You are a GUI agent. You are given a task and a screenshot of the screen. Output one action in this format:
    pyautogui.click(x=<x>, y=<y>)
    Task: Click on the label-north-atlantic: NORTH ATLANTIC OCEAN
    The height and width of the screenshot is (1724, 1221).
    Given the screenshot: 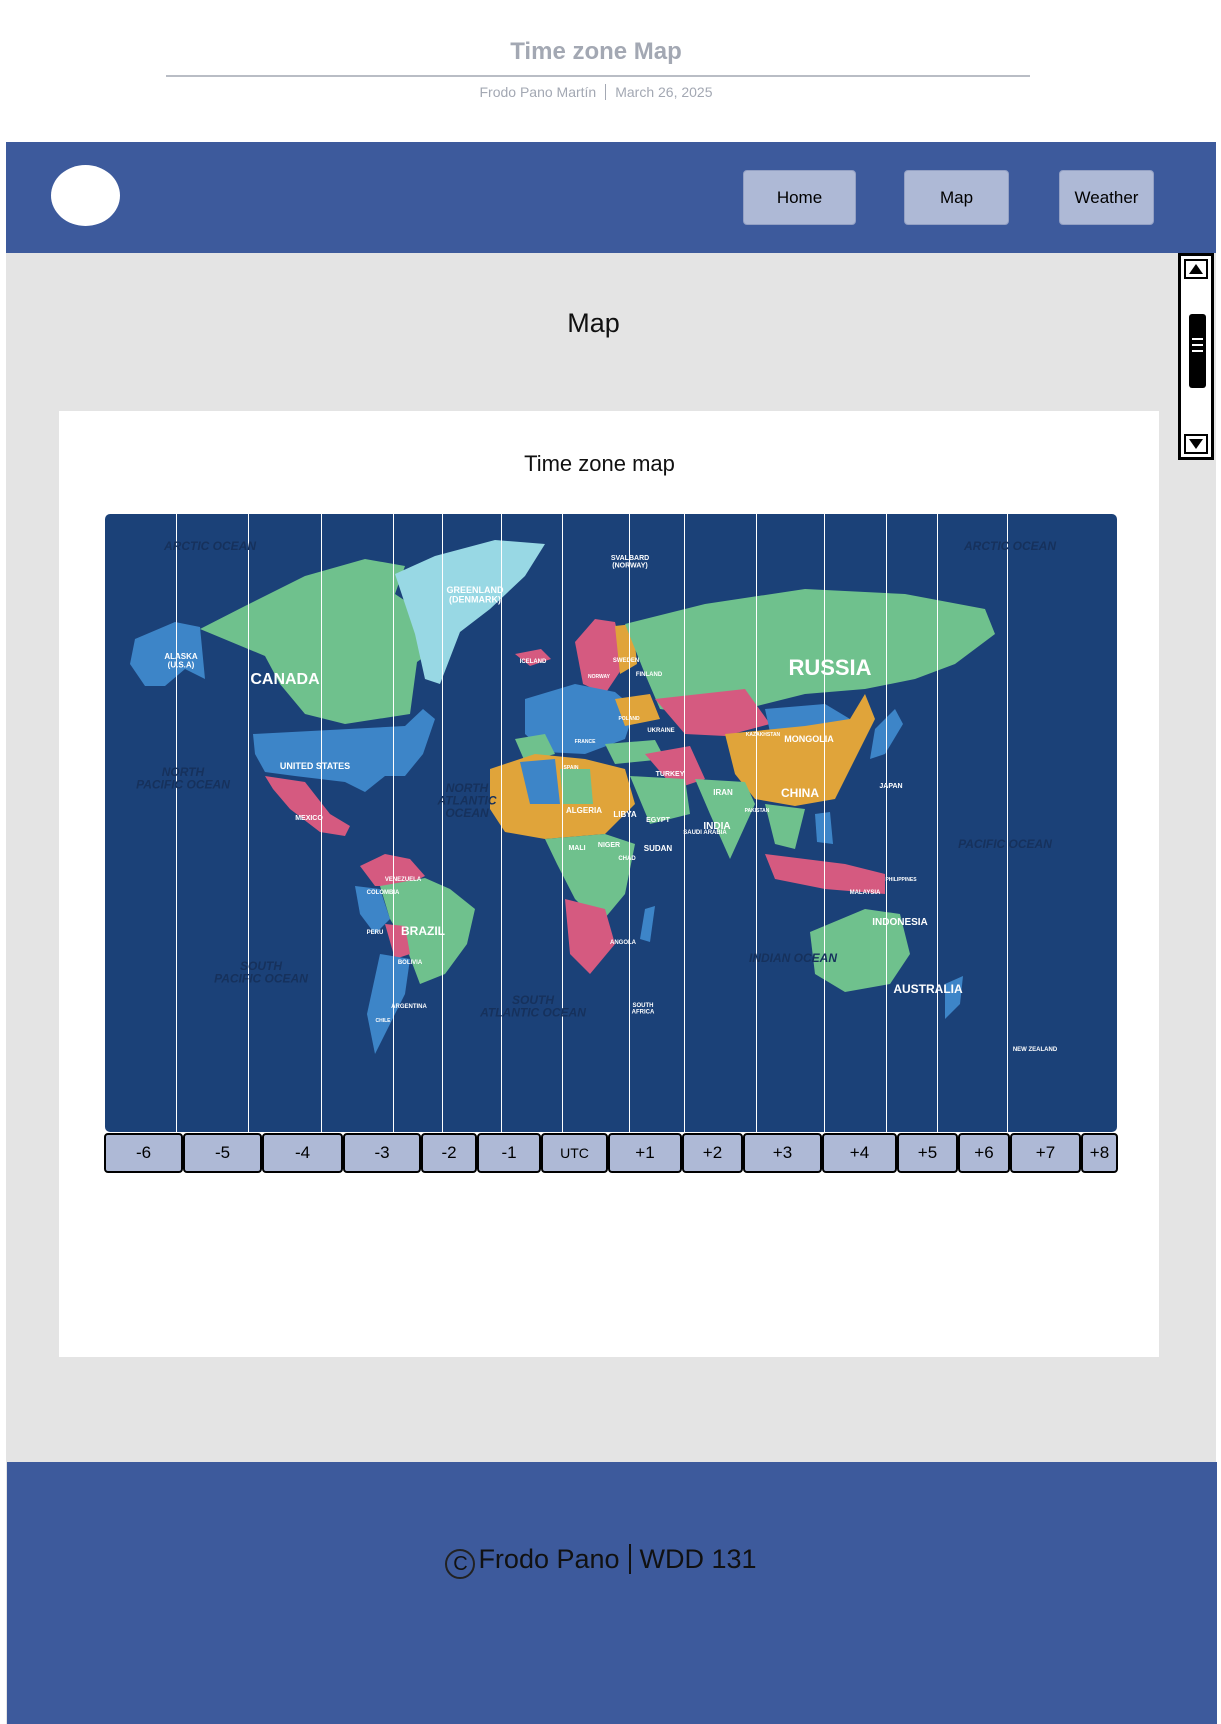 What is the action you would take?
    pyautogui.click(x=466, y=800)
    